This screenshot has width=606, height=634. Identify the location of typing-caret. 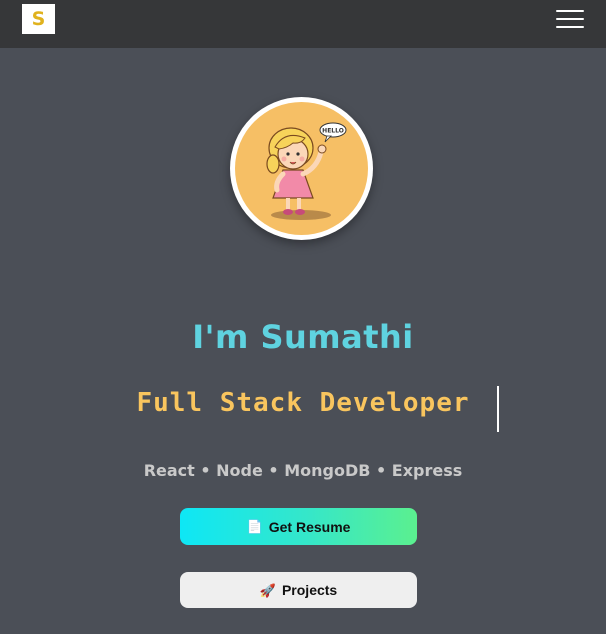
(498, 409).